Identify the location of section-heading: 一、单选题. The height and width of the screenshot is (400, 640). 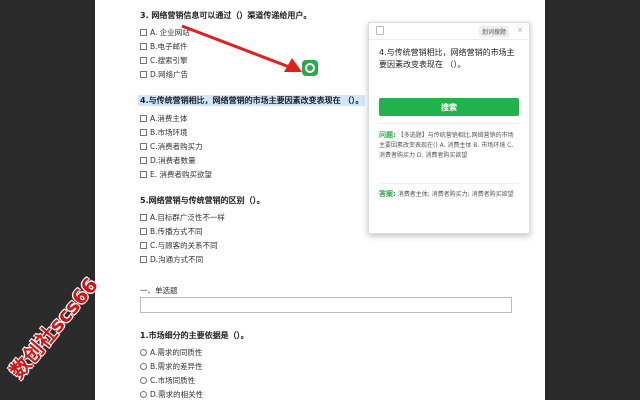
(159, 290).